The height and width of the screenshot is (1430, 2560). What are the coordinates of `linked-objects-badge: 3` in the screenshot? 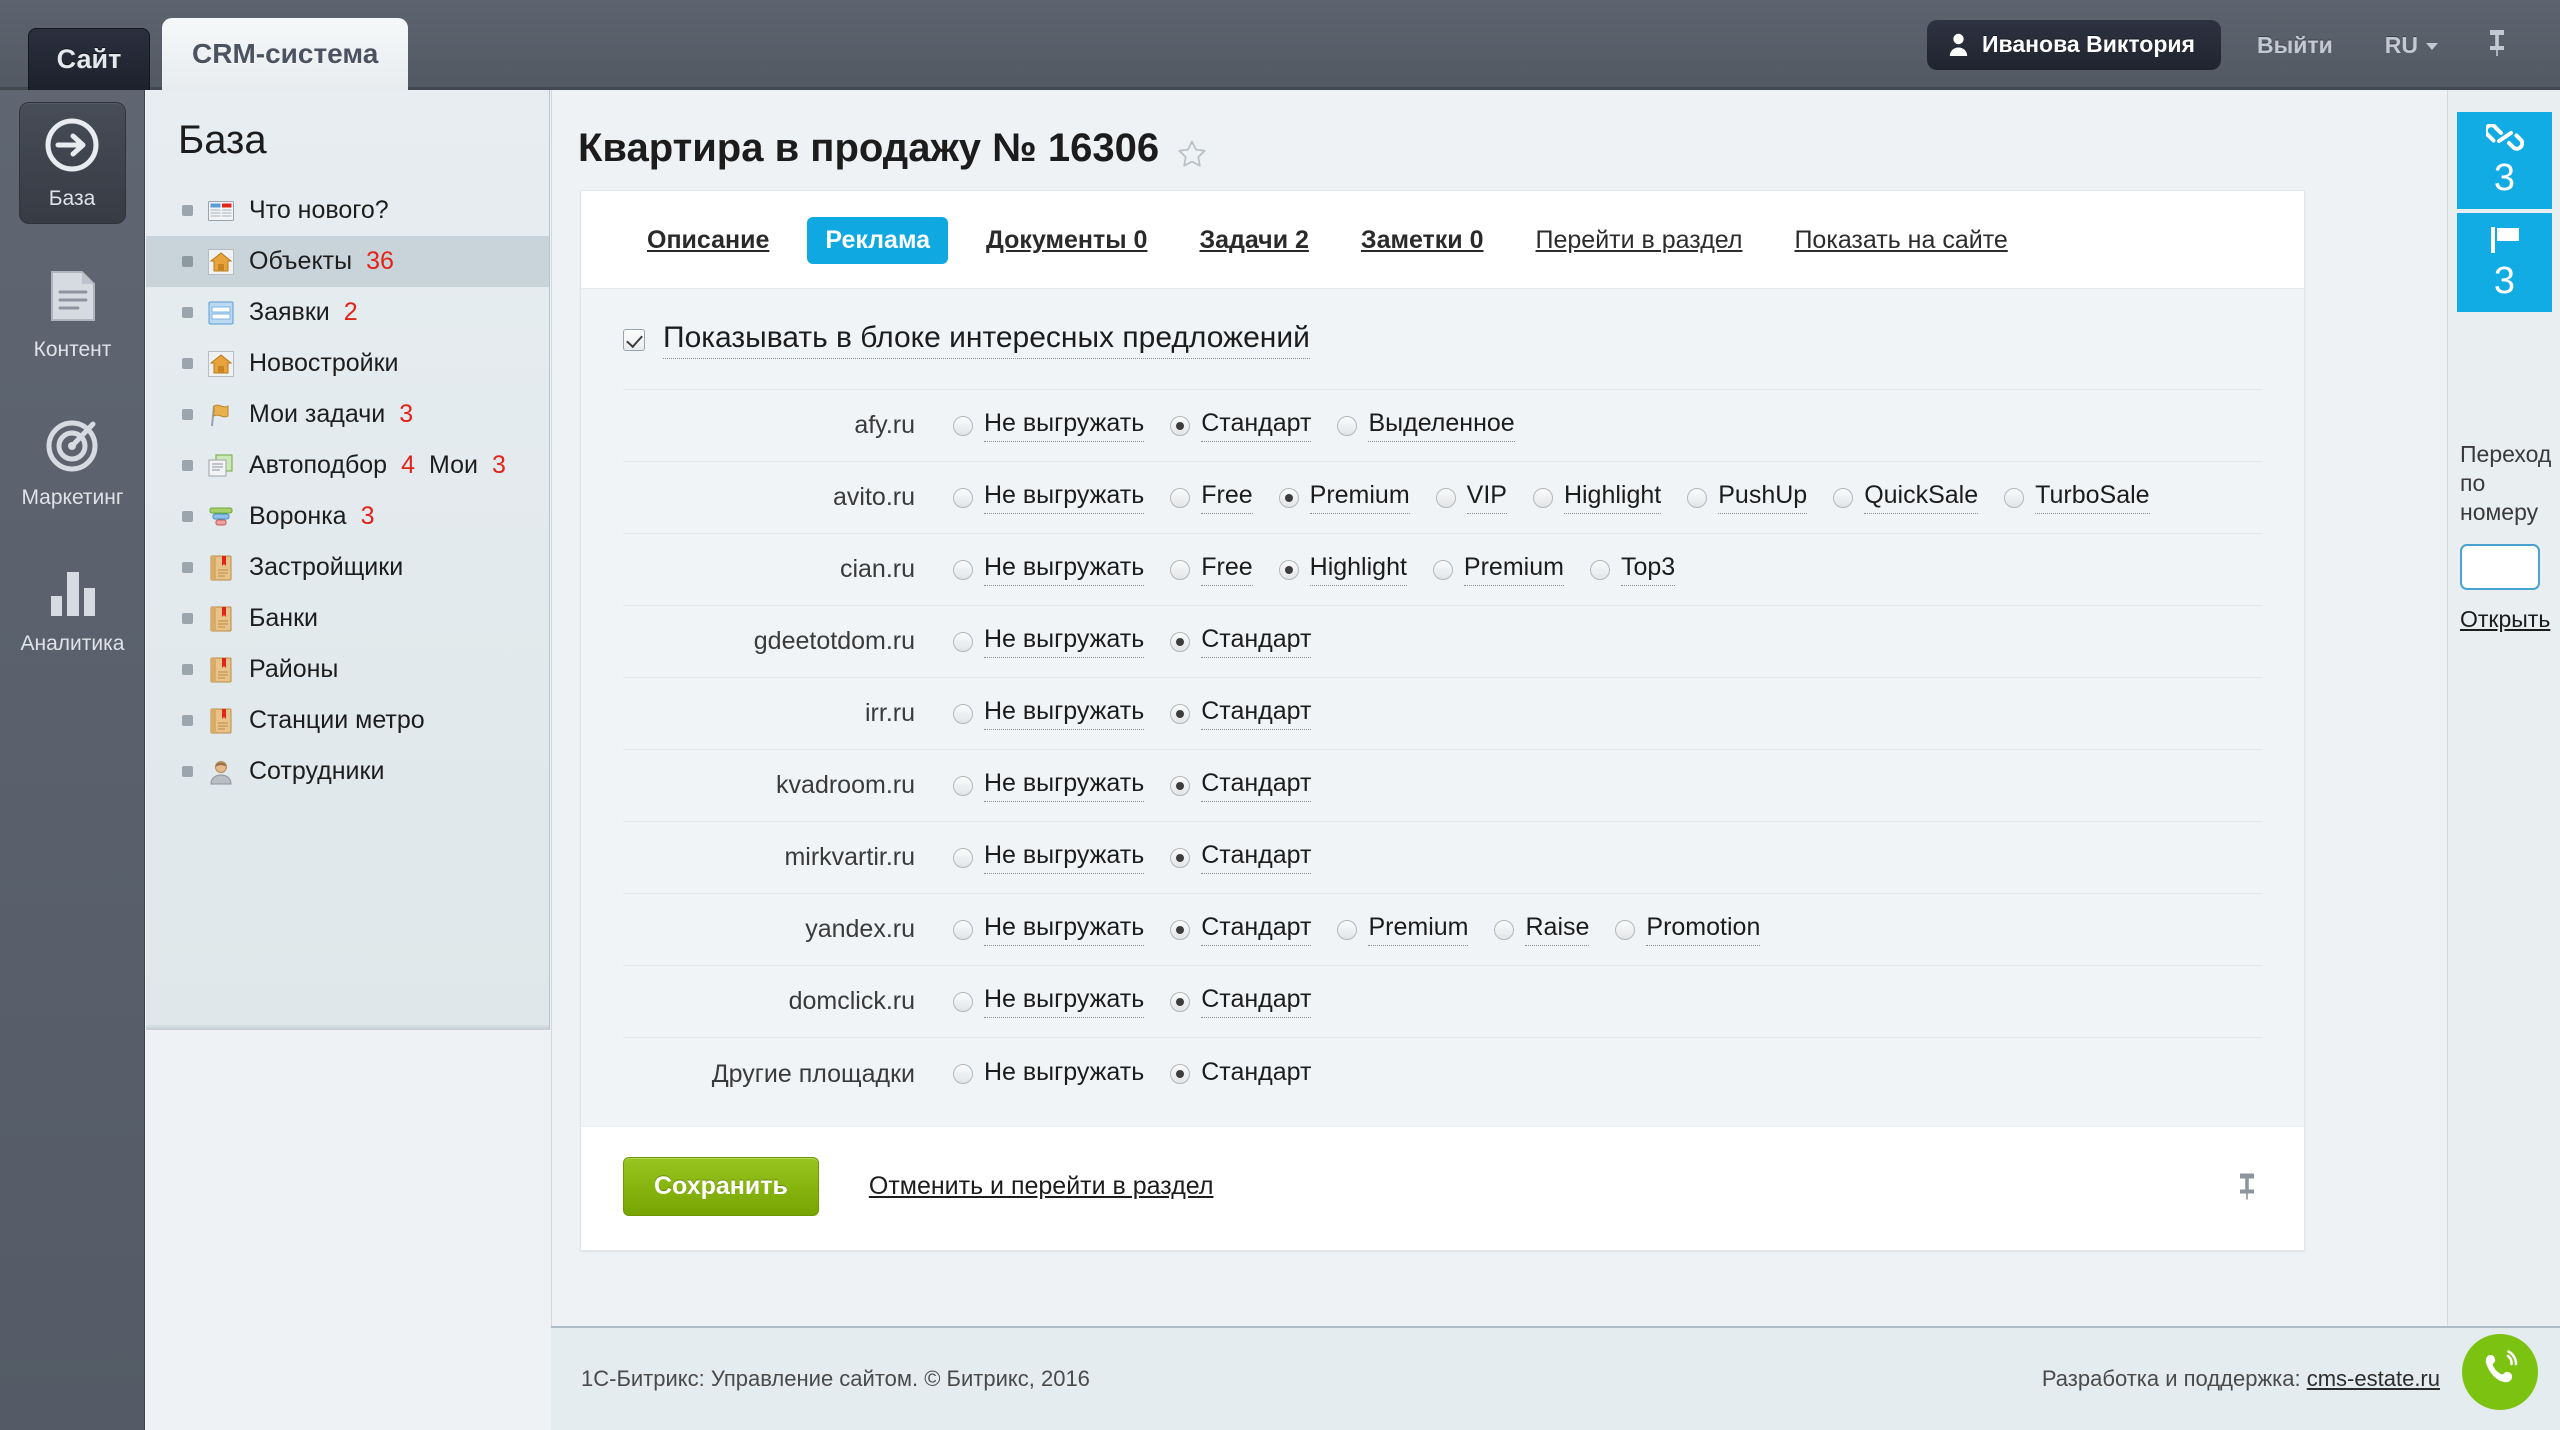 It's located at (2504, 160).